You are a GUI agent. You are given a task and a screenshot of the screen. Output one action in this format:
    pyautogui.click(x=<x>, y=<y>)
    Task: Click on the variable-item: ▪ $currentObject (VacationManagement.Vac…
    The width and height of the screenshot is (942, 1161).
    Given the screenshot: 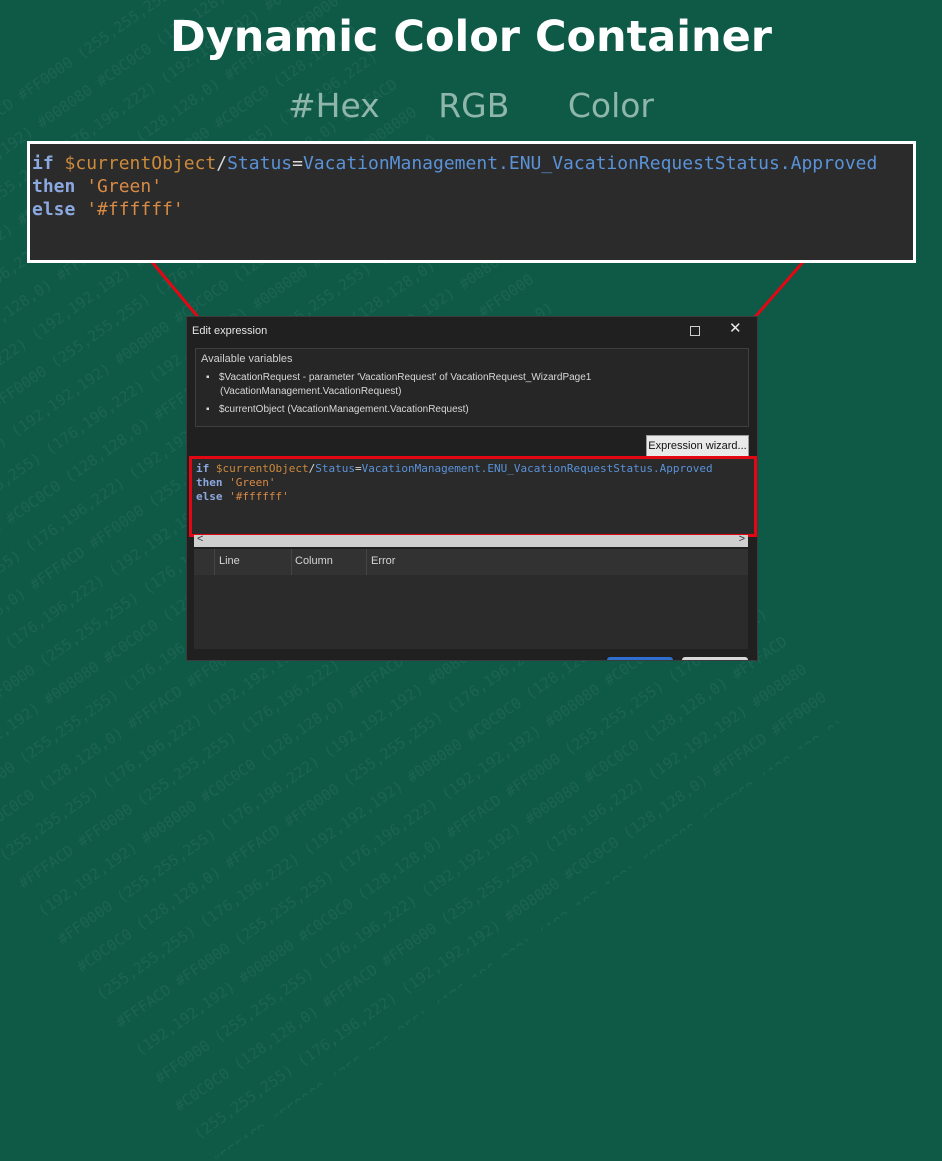 What is the action you would take?
    pyautogui.click(x=406, y=410)
    